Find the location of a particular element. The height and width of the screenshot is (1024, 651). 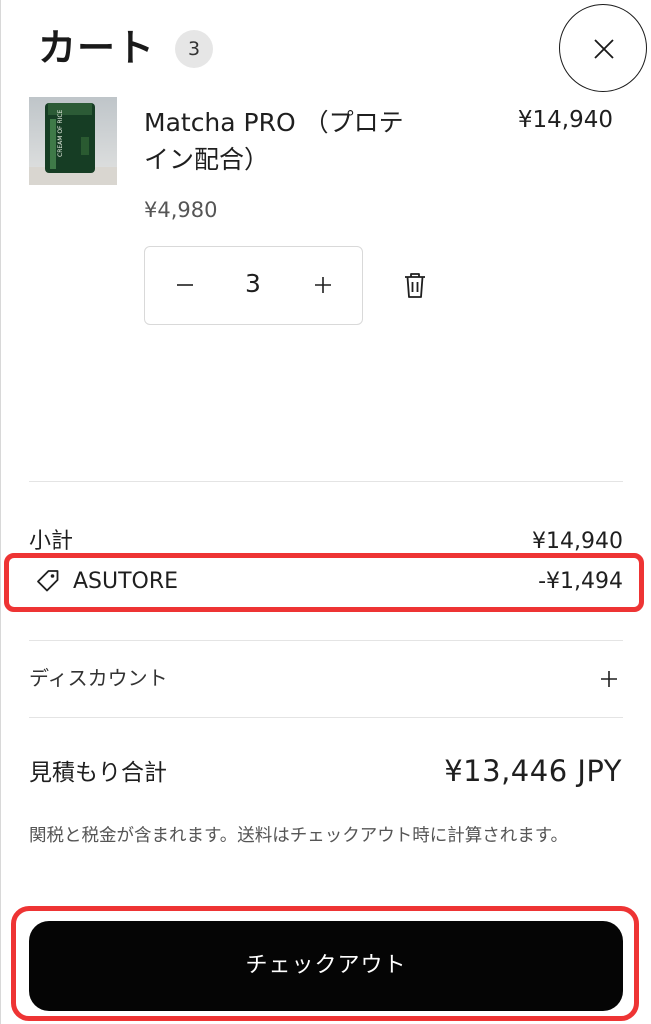

annotation-highlight-checkout is located at coordinates (325, 963).